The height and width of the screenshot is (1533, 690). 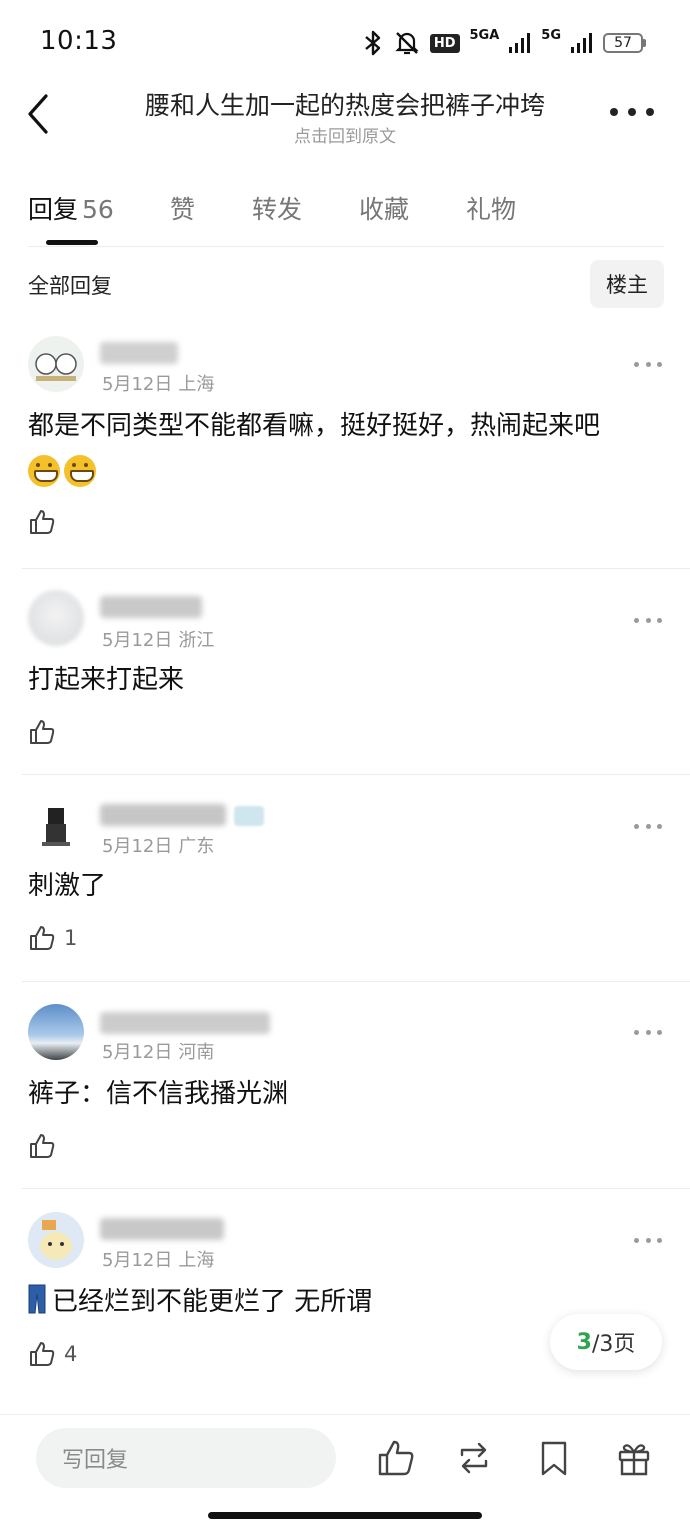 What do you see at coordinates (348, 886) in the screenshot?
I see `comment-text: 刺激了` at bounding box center [348, 886].